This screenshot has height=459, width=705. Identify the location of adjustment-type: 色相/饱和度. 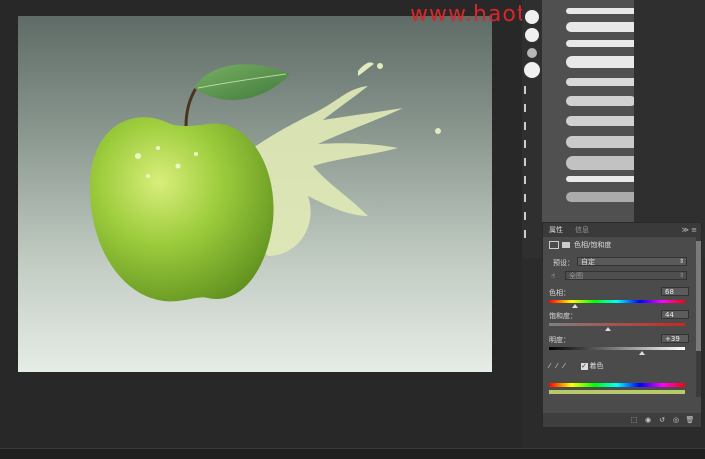
(593, 245).